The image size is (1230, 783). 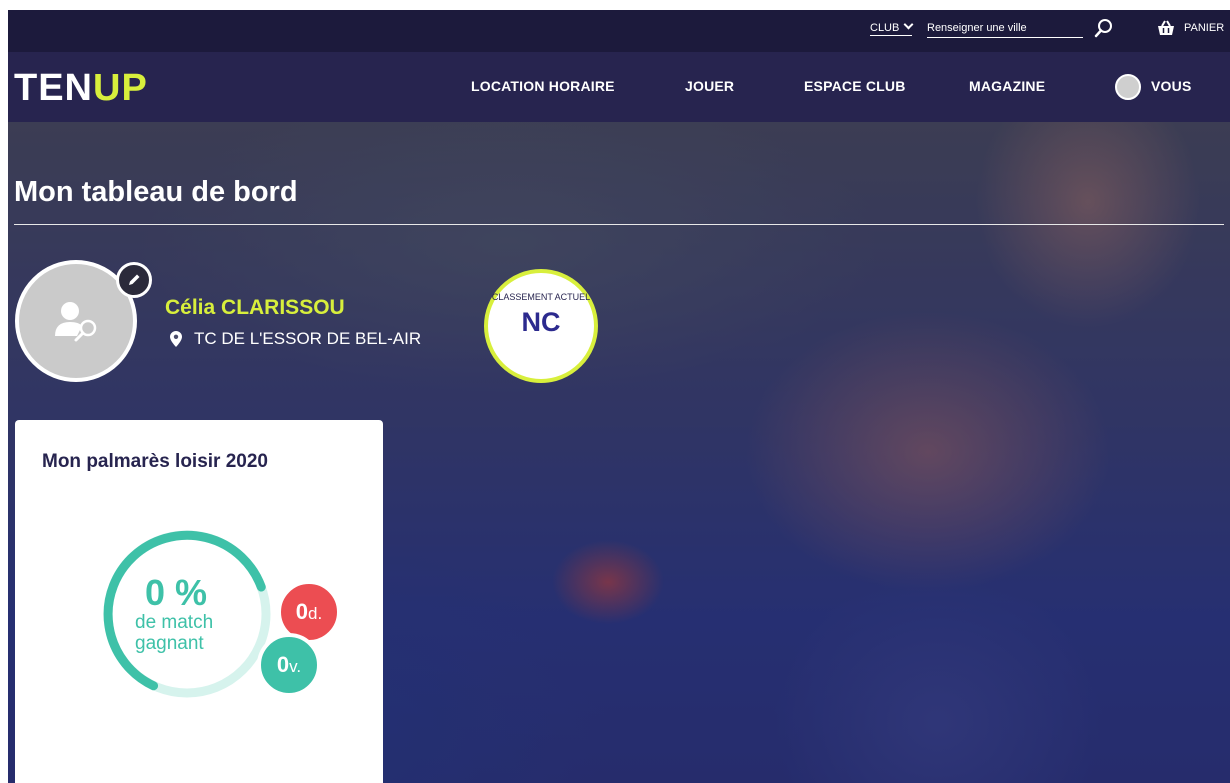 I want to click on cart-button: PANIER, so click(x=1190, y=28).